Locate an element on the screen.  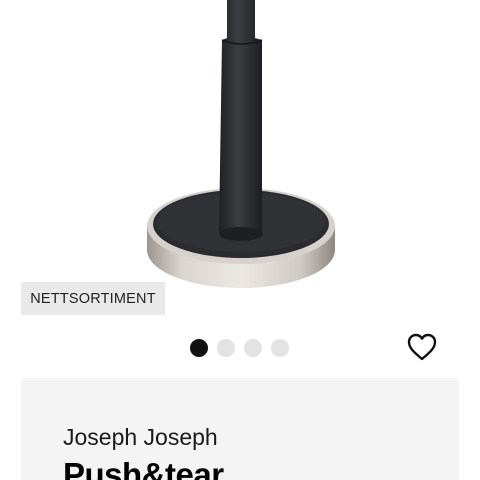
heart-outline-icon is located at coordinates (422, 347).